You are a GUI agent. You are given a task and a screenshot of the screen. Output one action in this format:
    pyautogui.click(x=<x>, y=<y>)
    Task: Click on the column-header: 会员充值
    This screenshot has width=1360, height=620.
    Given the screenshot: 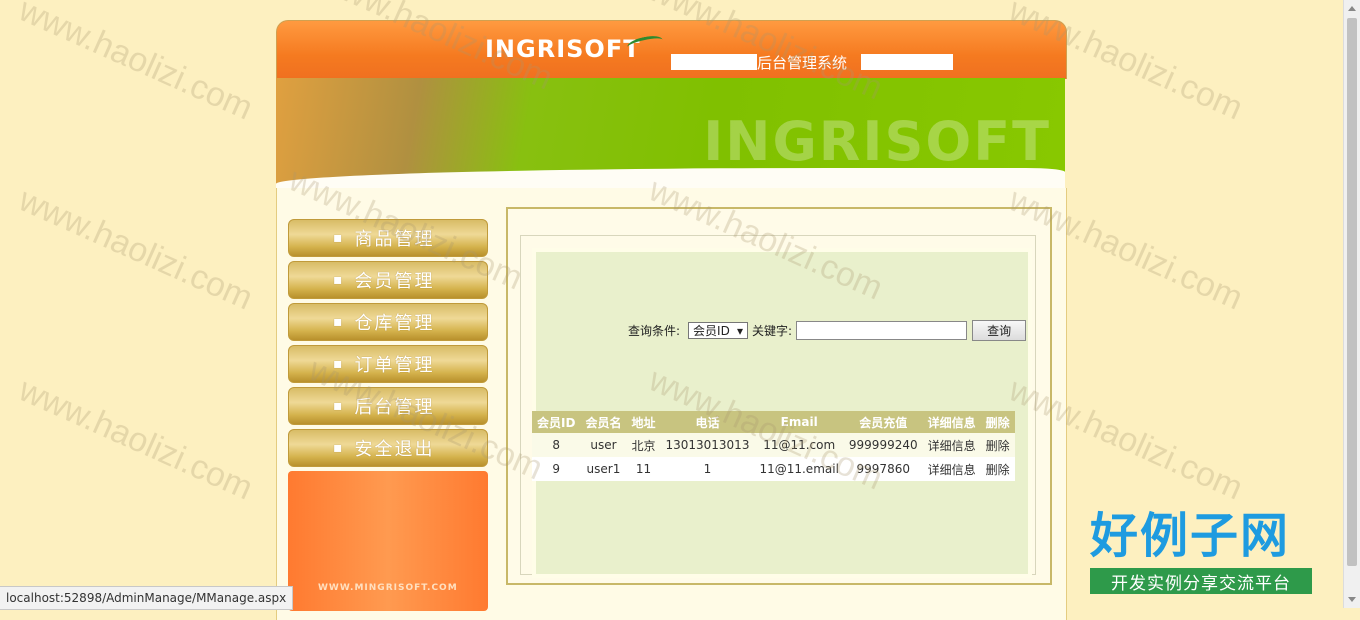 What is the action you would take?
    pyautogui.click(x=883, y=422)
    